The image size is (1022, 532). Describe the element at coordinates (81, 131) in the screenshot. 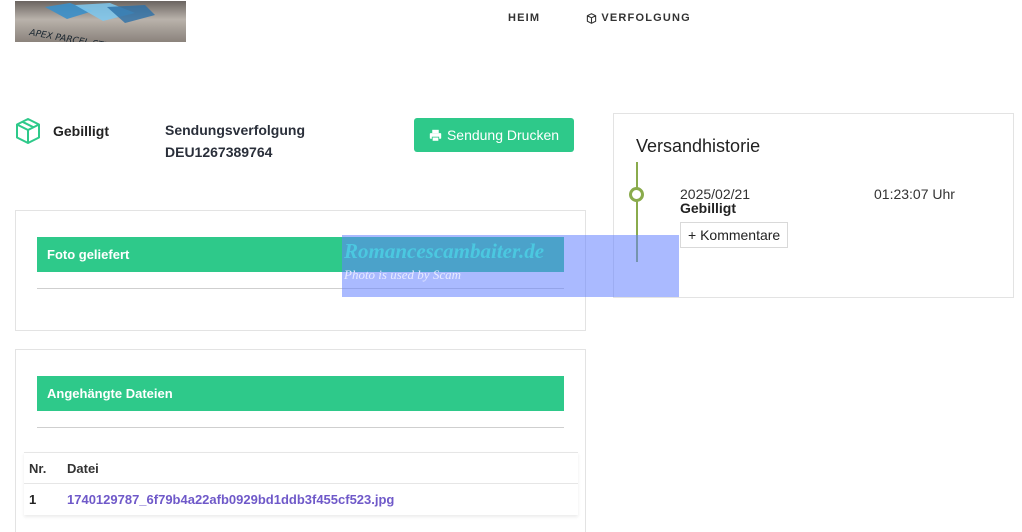

I see `shipment-status: Gebilligt` at that location.